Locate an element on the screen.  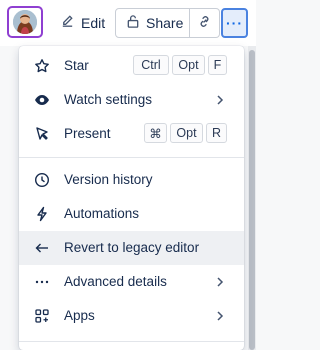
automations-label: Automations is located at coordinates (102, 213).